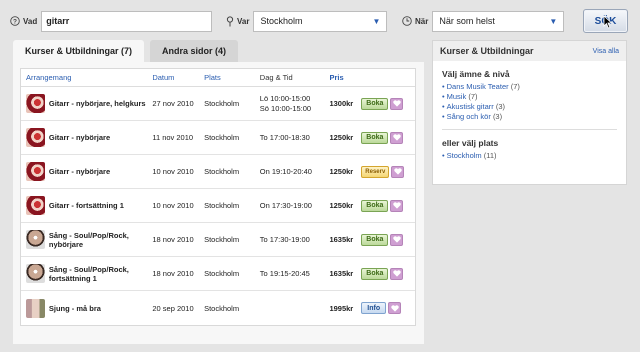 Image resolution: width=640 pixels, height=352 pixels. Describe the element at coordinates (295, 240) in the screenshot. I see `course-daytime: To 17:30-19:00` at that location.